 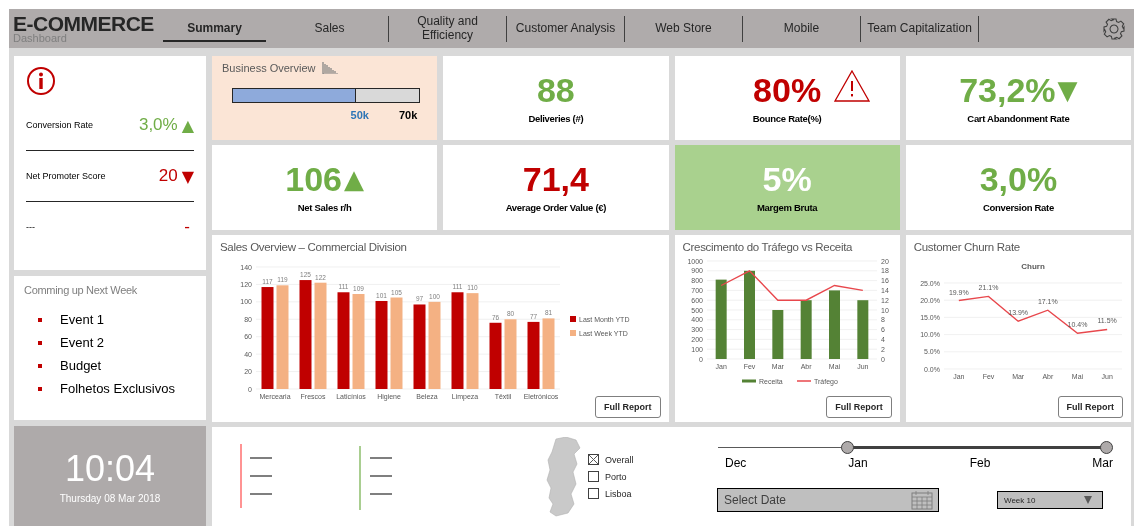 What do you see at coordinates (1018, 179) in the screenshot?
I see `kpi-value: 3,0%` at bounding box center [1018, 179].